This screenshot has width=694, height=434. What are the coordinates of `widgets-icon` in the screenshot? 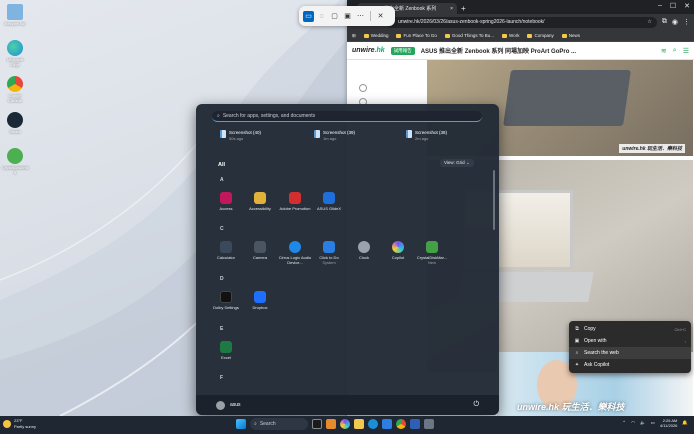 It's located at (331, 424).